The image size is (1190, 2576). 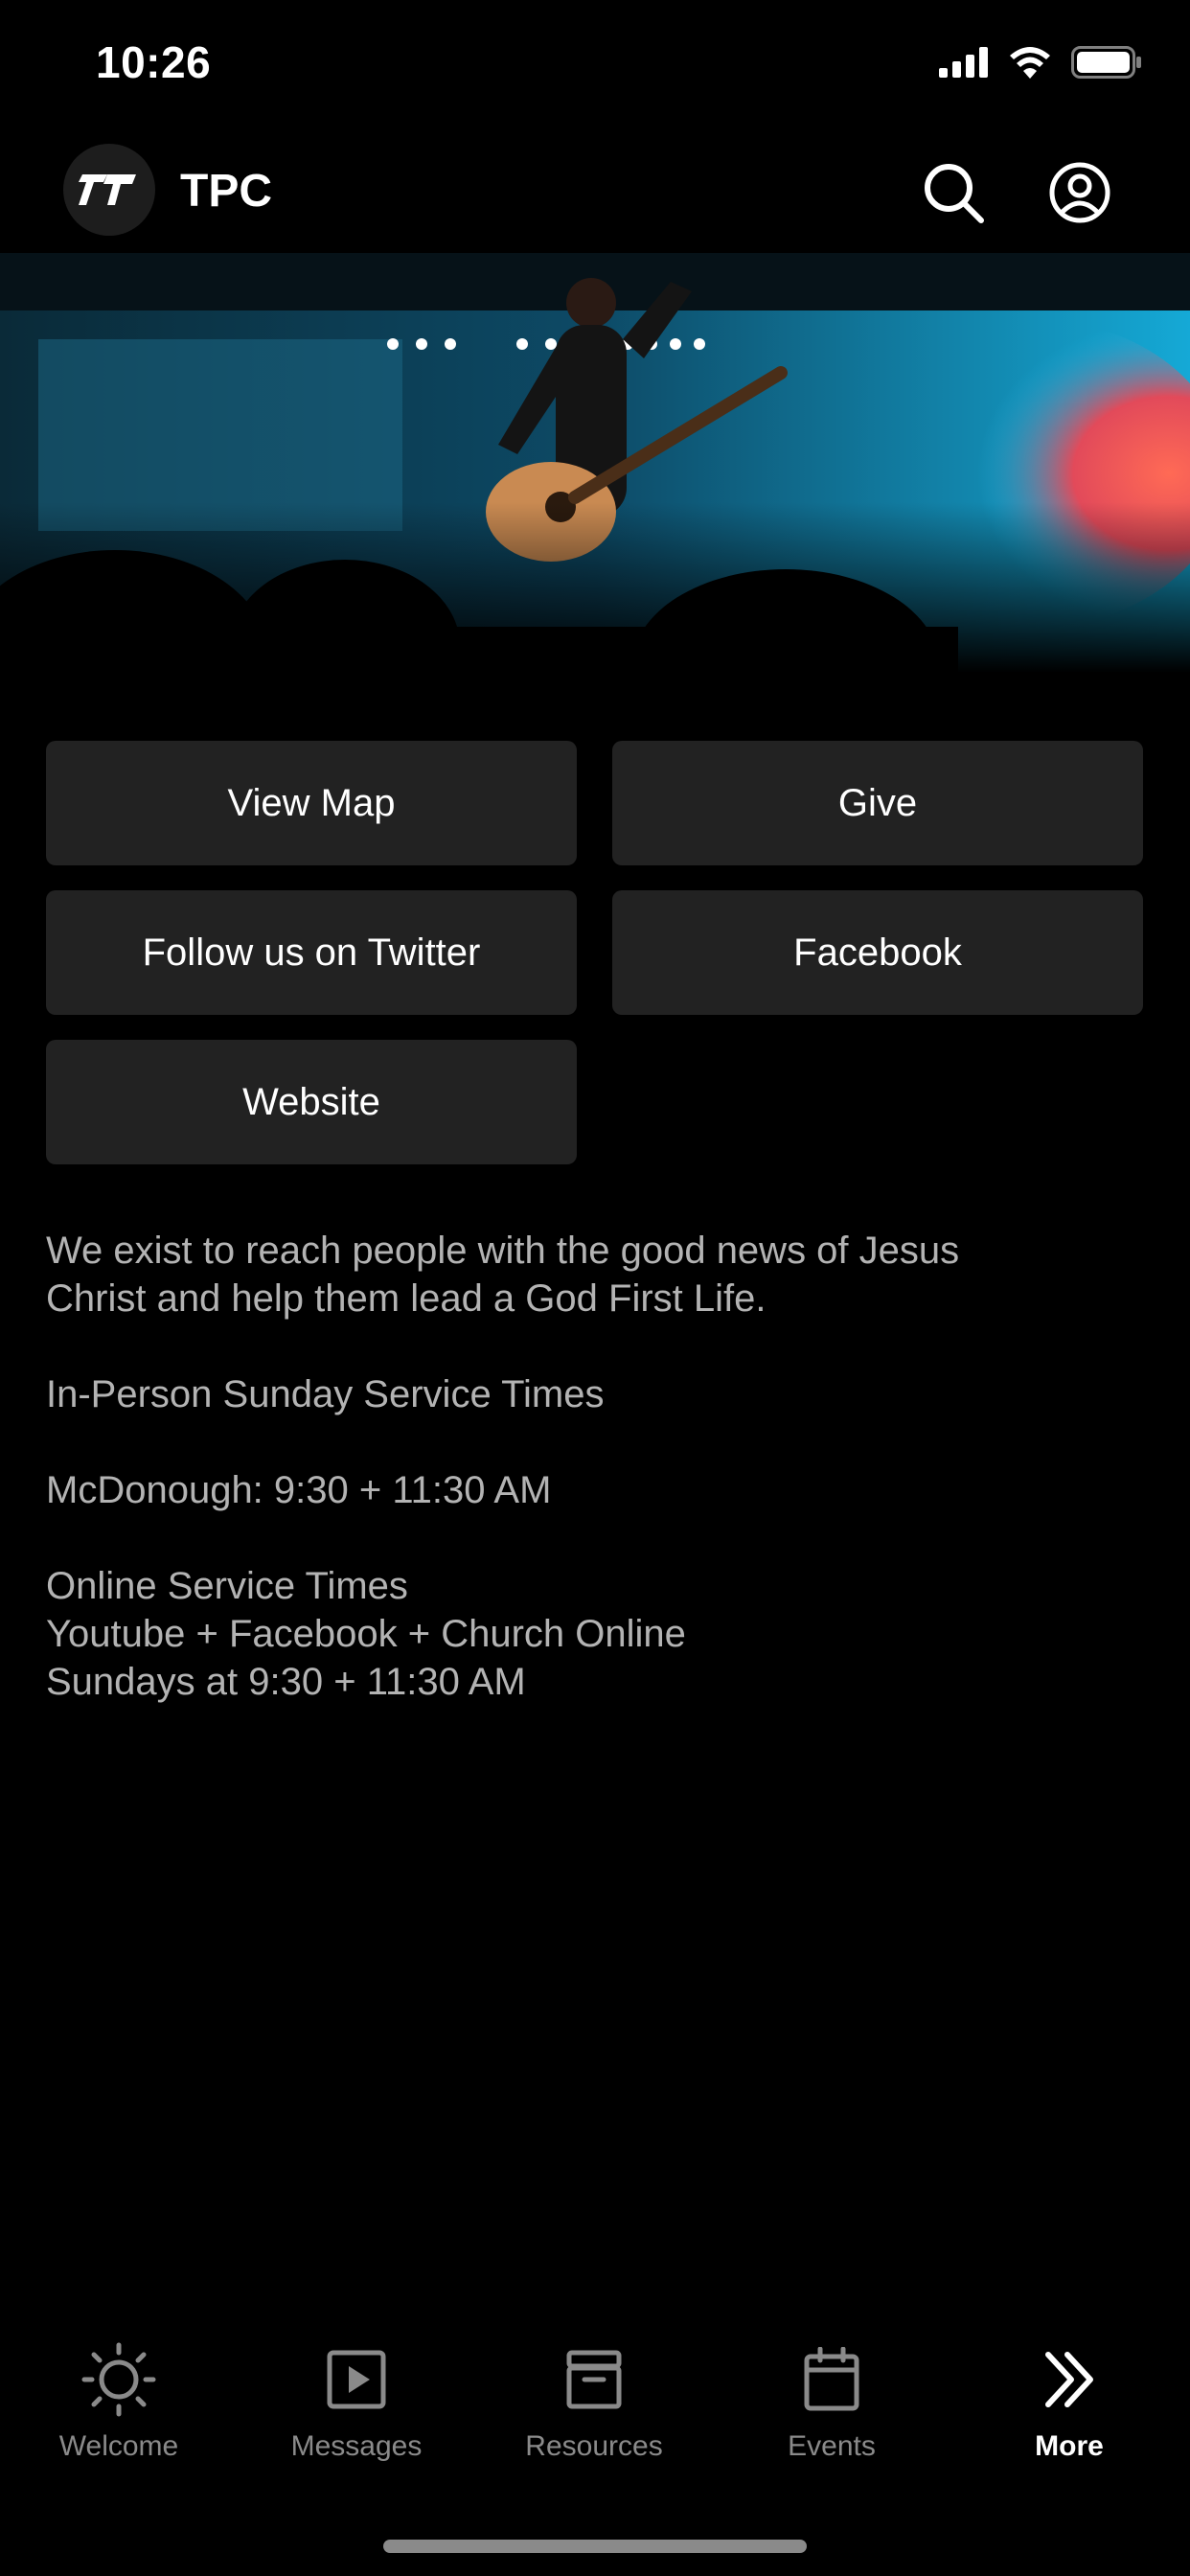 What do you see at coordinates (1069, 2379) in the screenshot?
I see `double-chevron-right-icon` at bounding box center [1069, 2379].